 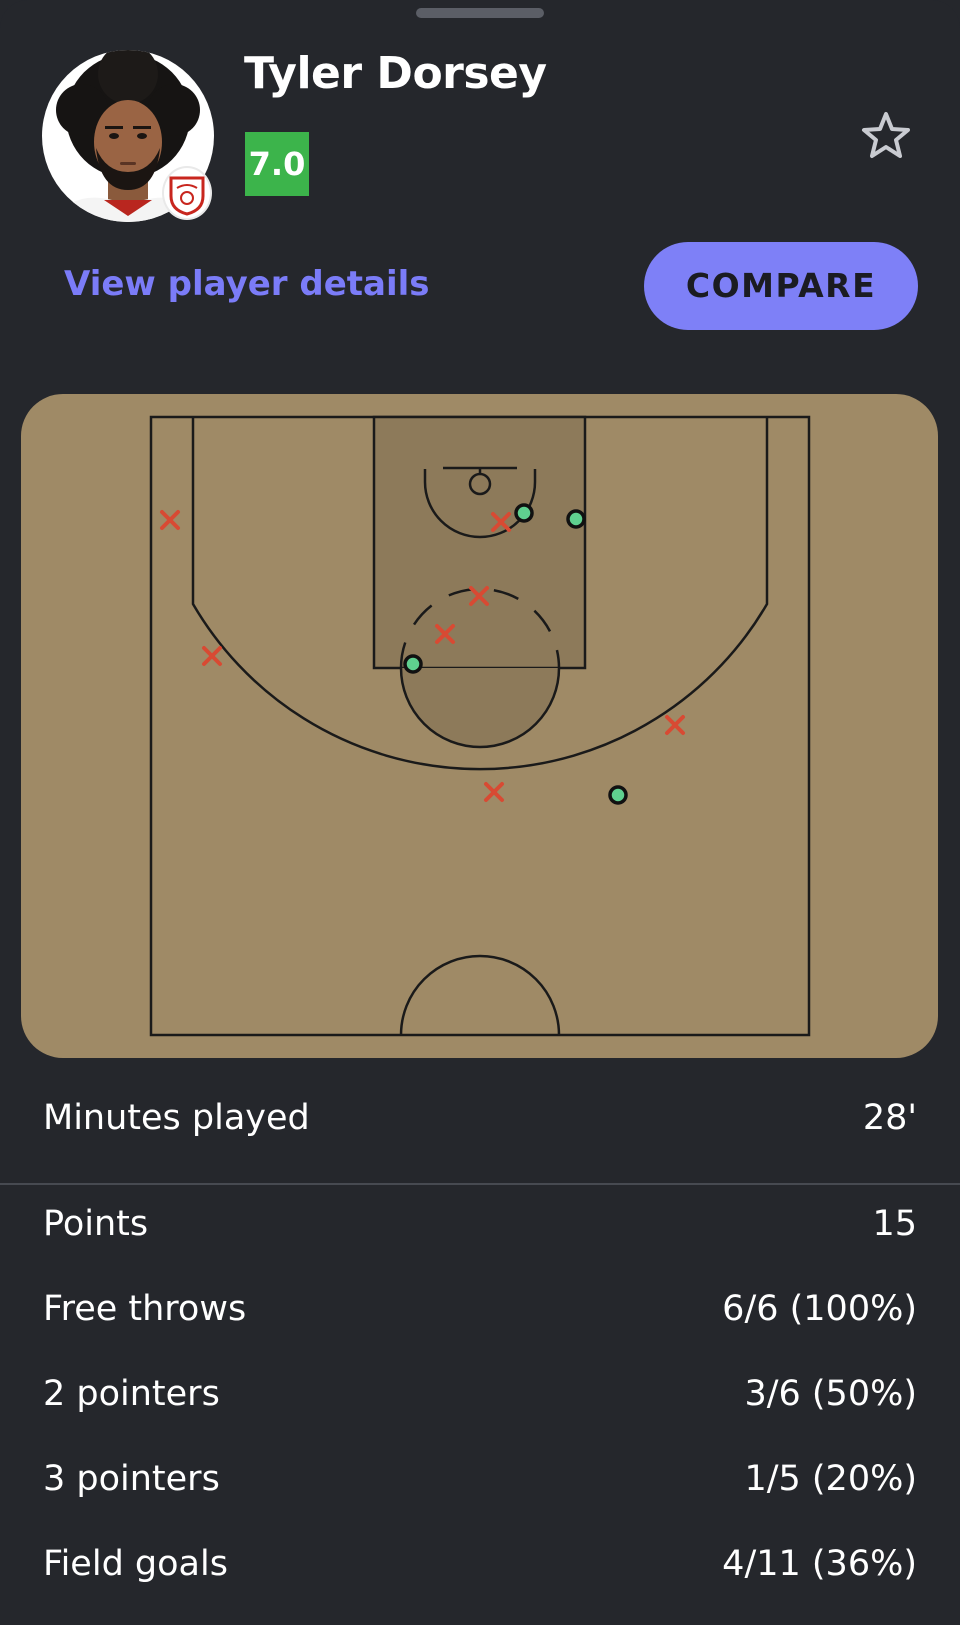 I want to click on stat-value: 1/5 (20%), so click(x=830, y=1479).